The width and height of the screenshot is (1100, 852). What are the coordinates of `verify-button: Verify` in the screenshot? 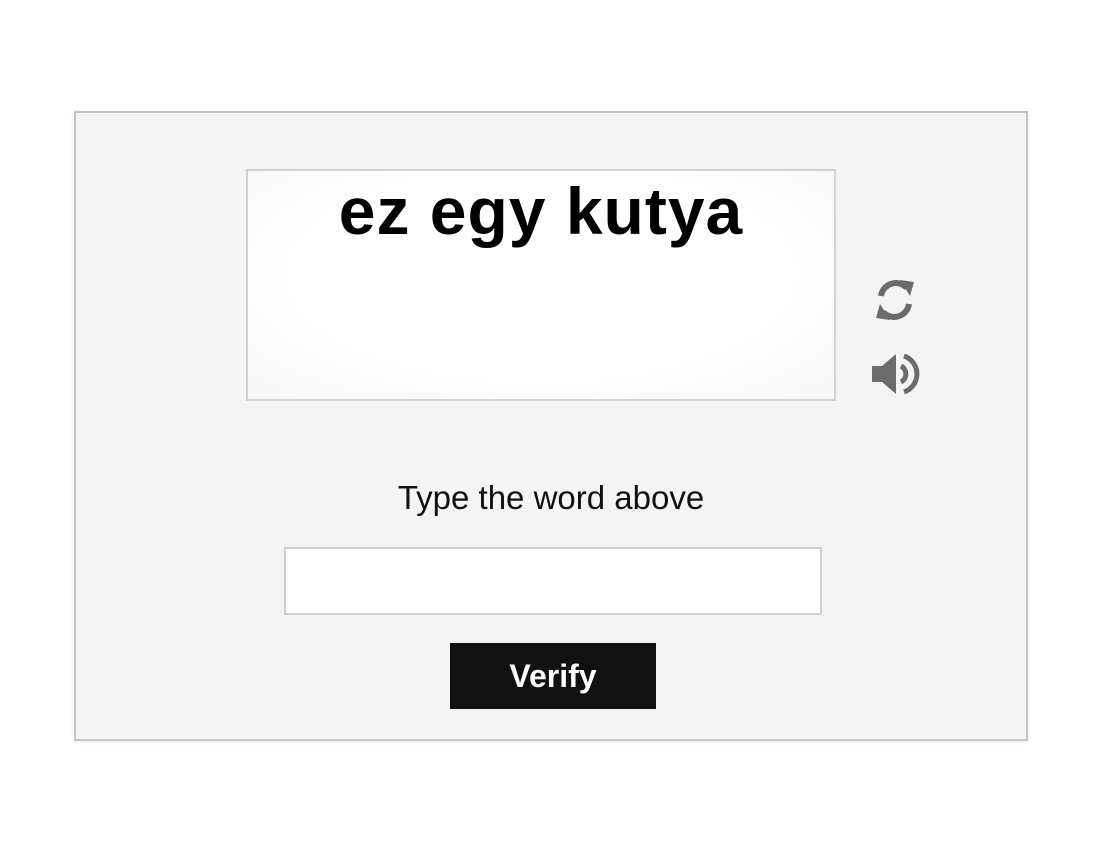 It's located at (553, 676).